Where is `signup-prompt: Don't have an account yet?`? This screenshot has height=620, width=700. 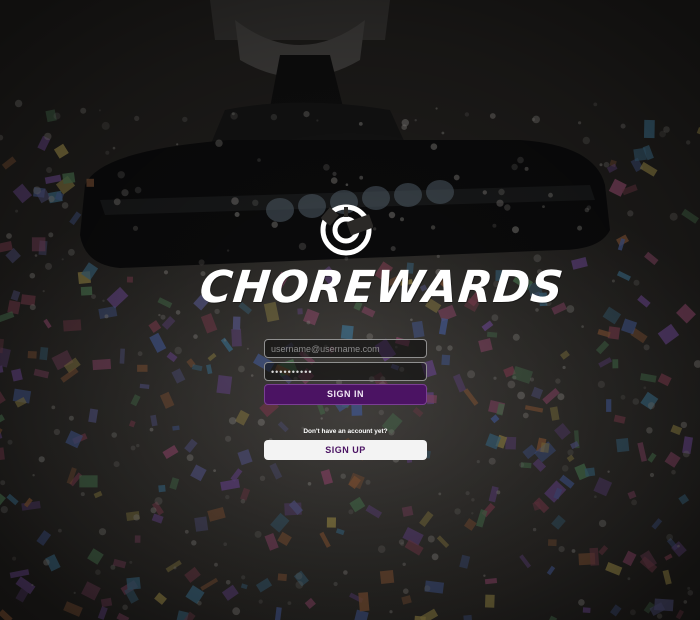 signup-prompt: Don't have an account yet? is located at coordinates (345, 431).